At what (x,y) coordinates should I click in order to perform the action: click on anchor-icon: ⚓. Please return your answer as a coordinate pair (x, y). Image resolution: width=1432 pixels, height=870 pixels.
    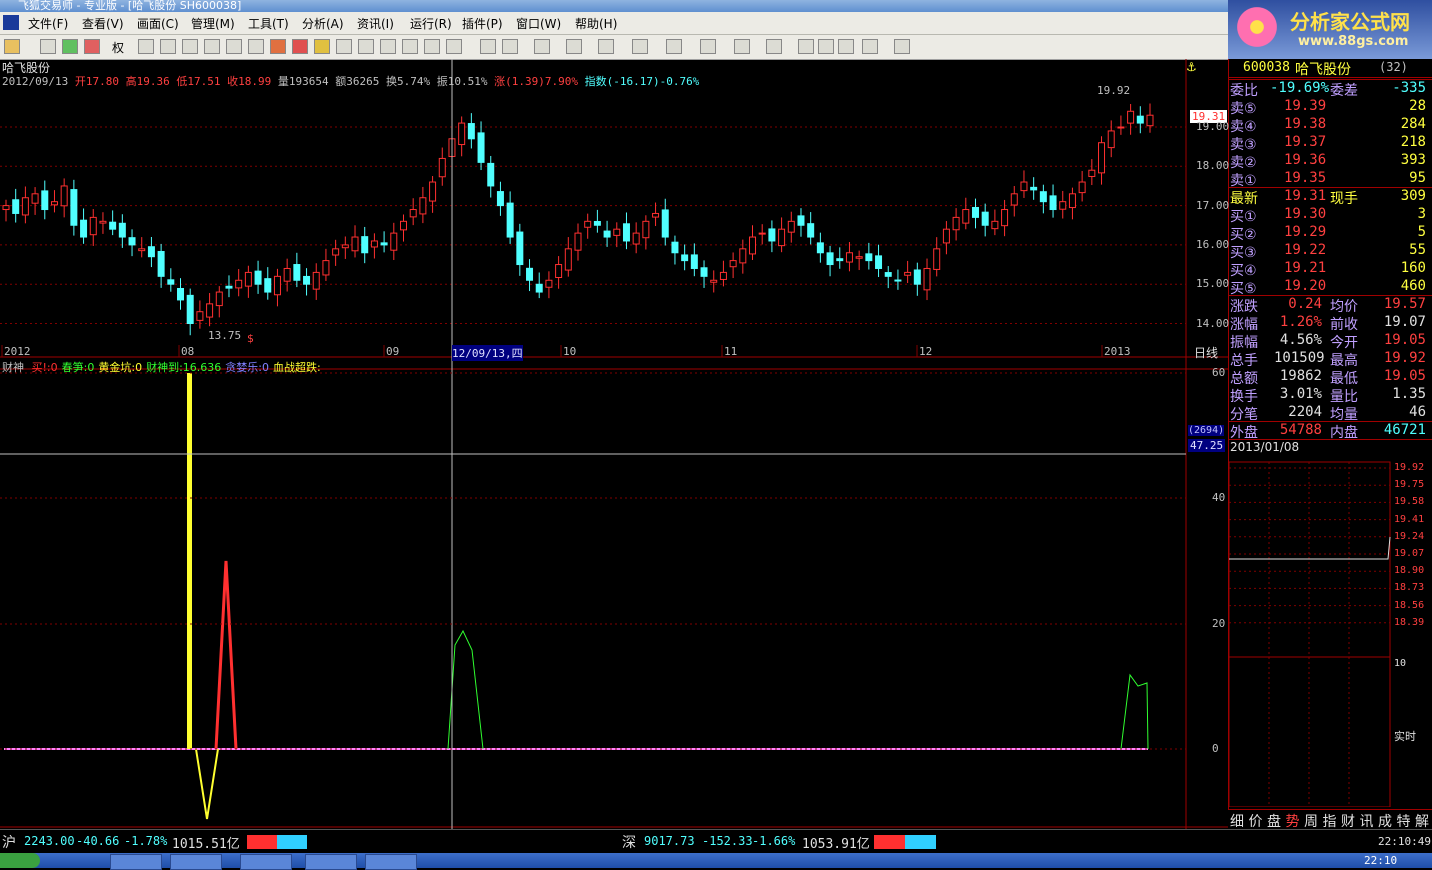
    Looking at the image, I should click on (1191, 67).